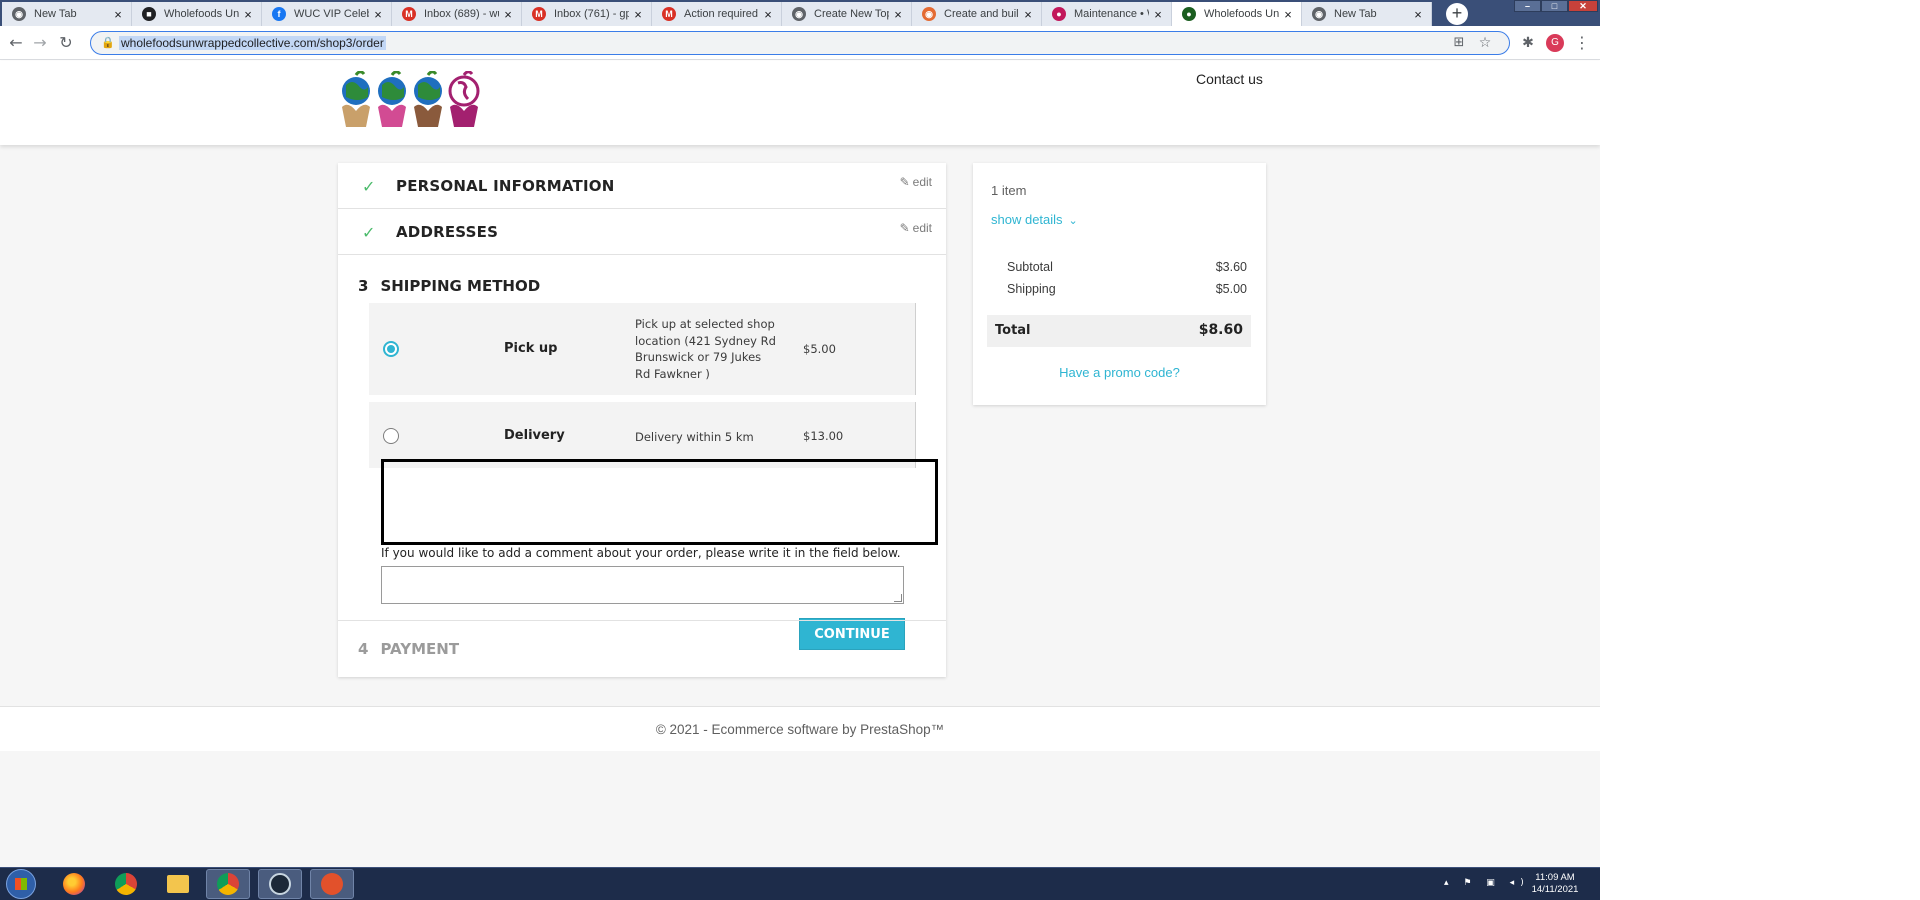  What do you see at coordinates (642, 585) in the screenshot?
I see `order-comment-textarea` at bounding box center [642, 585].